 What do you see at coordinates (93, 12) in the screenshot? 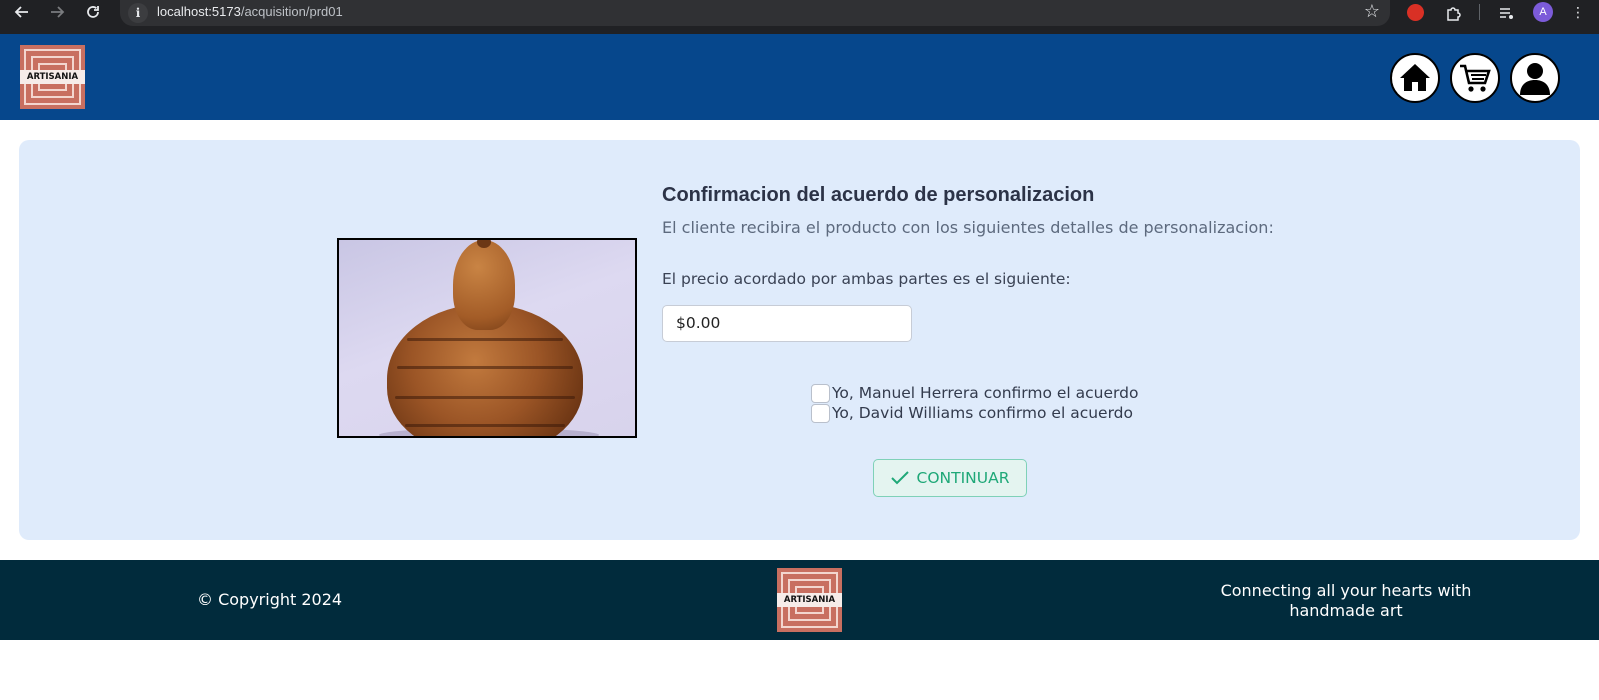
I see `reload-icon` at bounding box center [93, 12].